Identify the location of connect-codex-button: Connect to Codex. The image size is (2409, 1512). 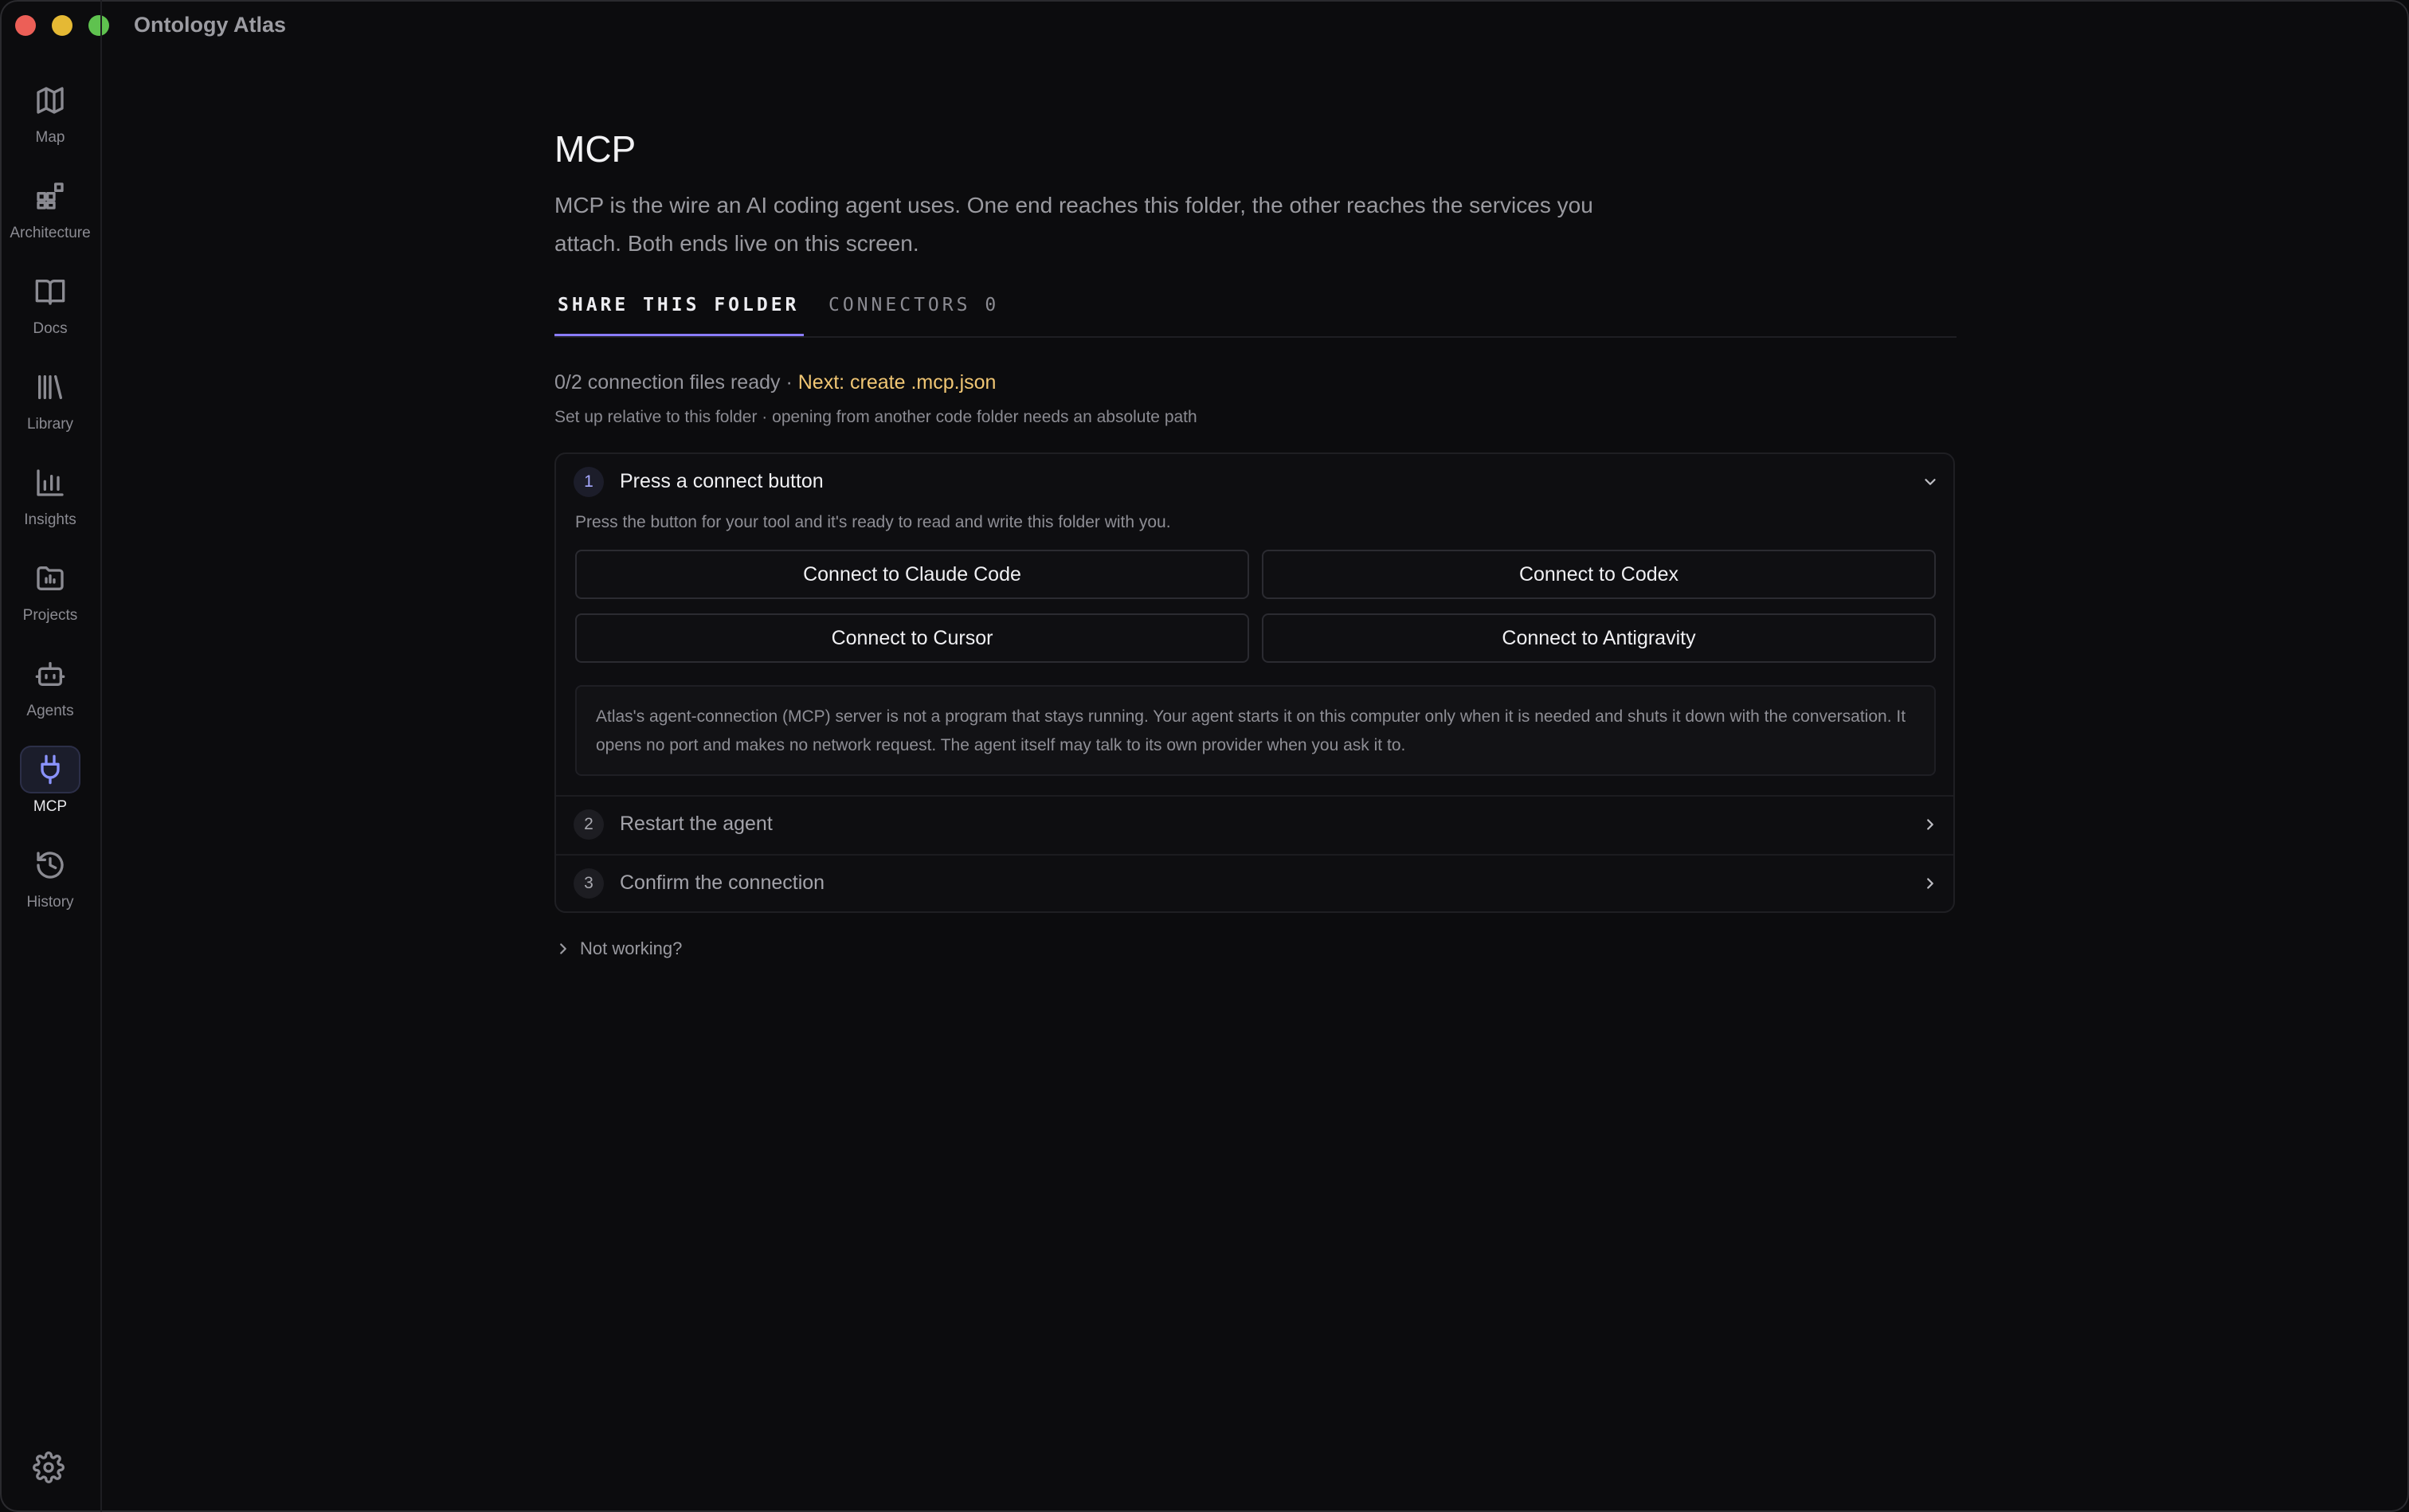
(1599, 574).